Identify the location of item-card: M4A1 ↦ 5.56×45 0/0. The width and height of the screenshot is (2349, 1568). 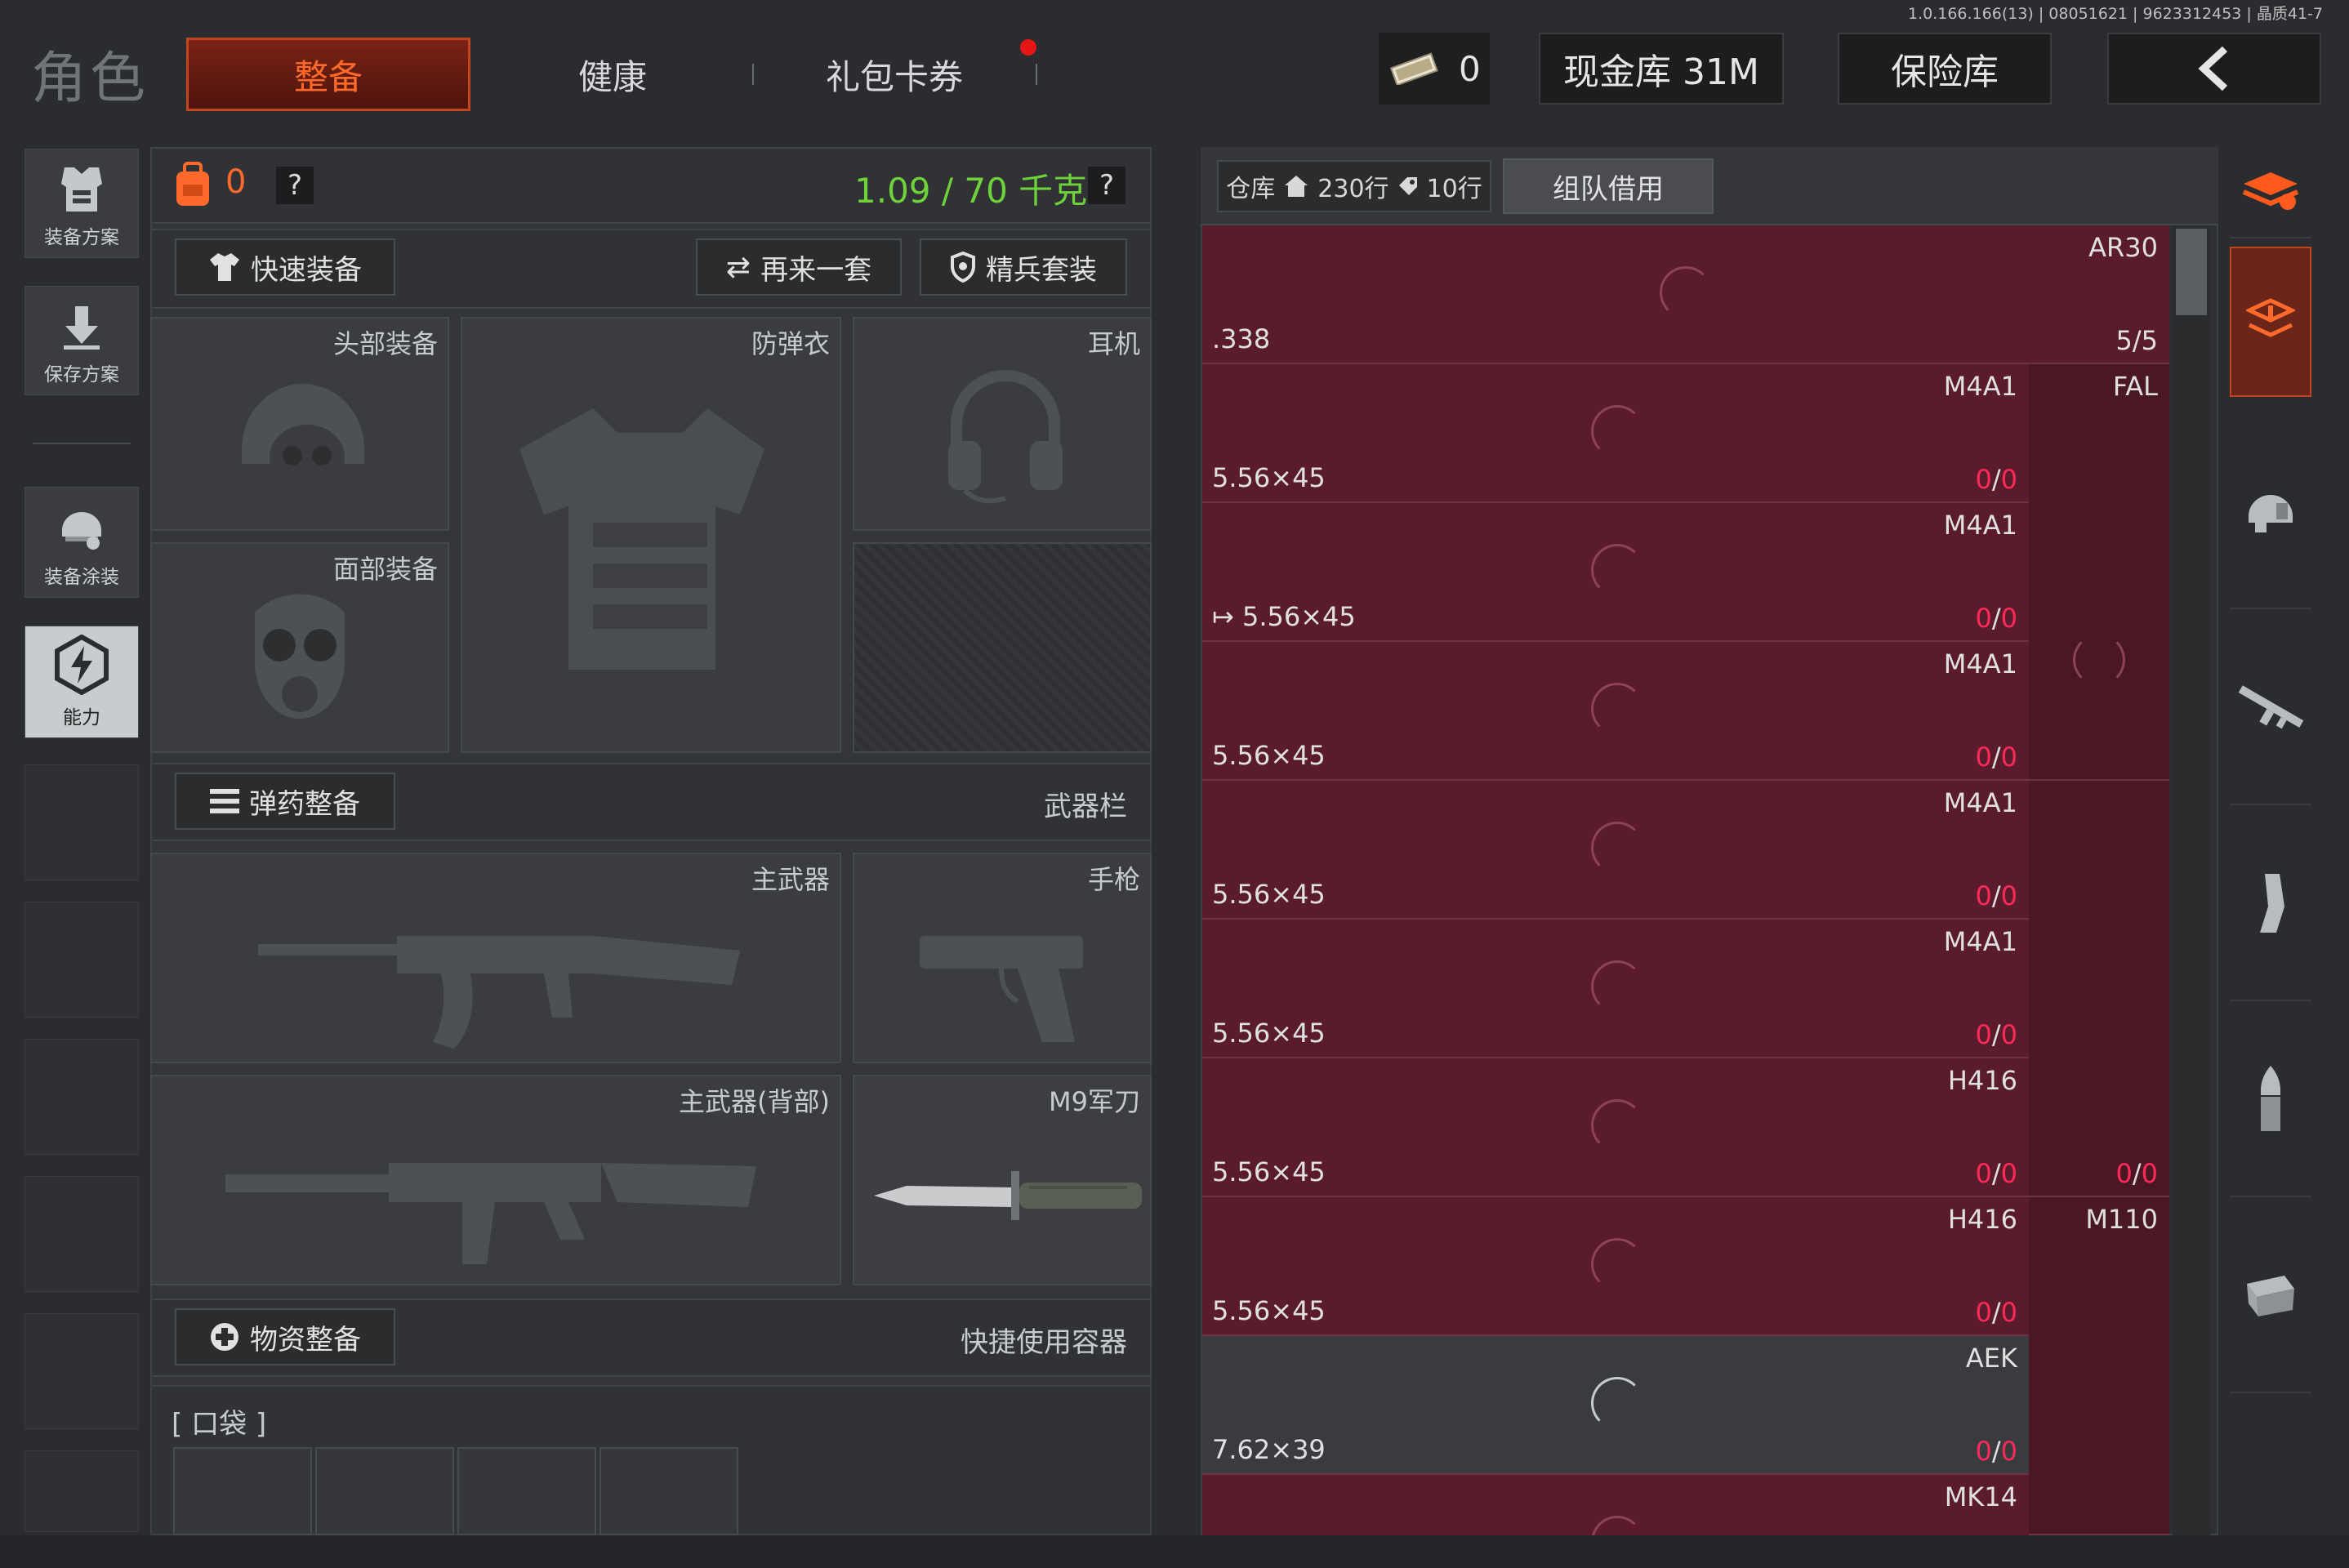
(1615, 572).